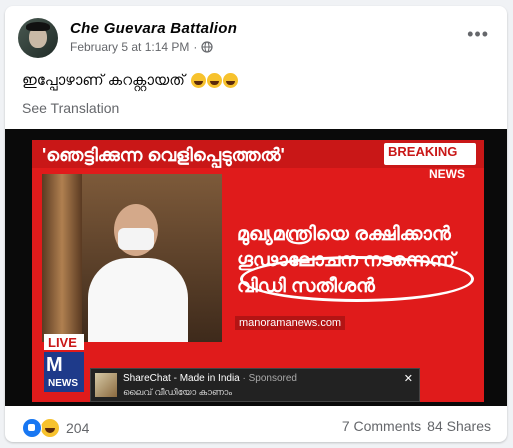 The height and width of the screenshot is (448, 513). I want to click on studio-video, so click(132, 258).